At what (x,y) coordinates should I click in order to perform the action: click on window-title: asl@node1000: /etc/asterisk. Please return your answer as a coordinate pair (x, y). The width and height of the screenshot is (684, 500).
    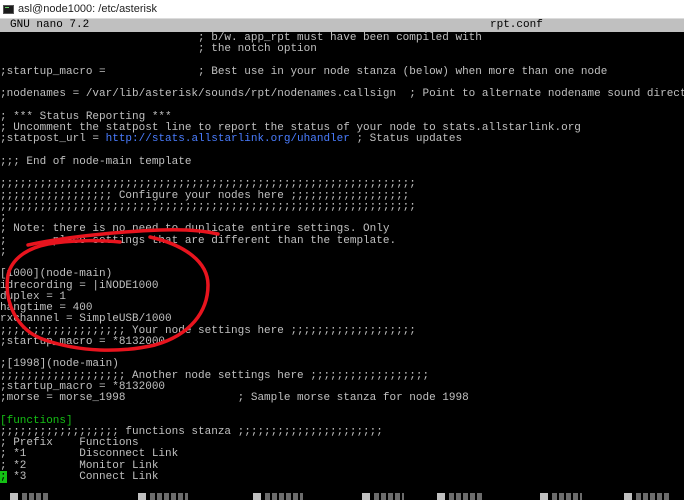
    Looking at the image, I should click on (87, 9).